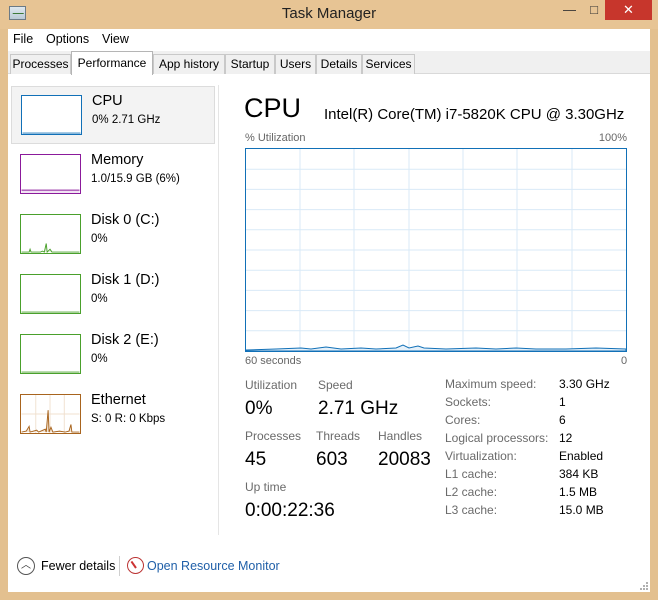  I want to click on sidebar-item-value: 1.0/15.9 GB (6%), so click(135, 179).